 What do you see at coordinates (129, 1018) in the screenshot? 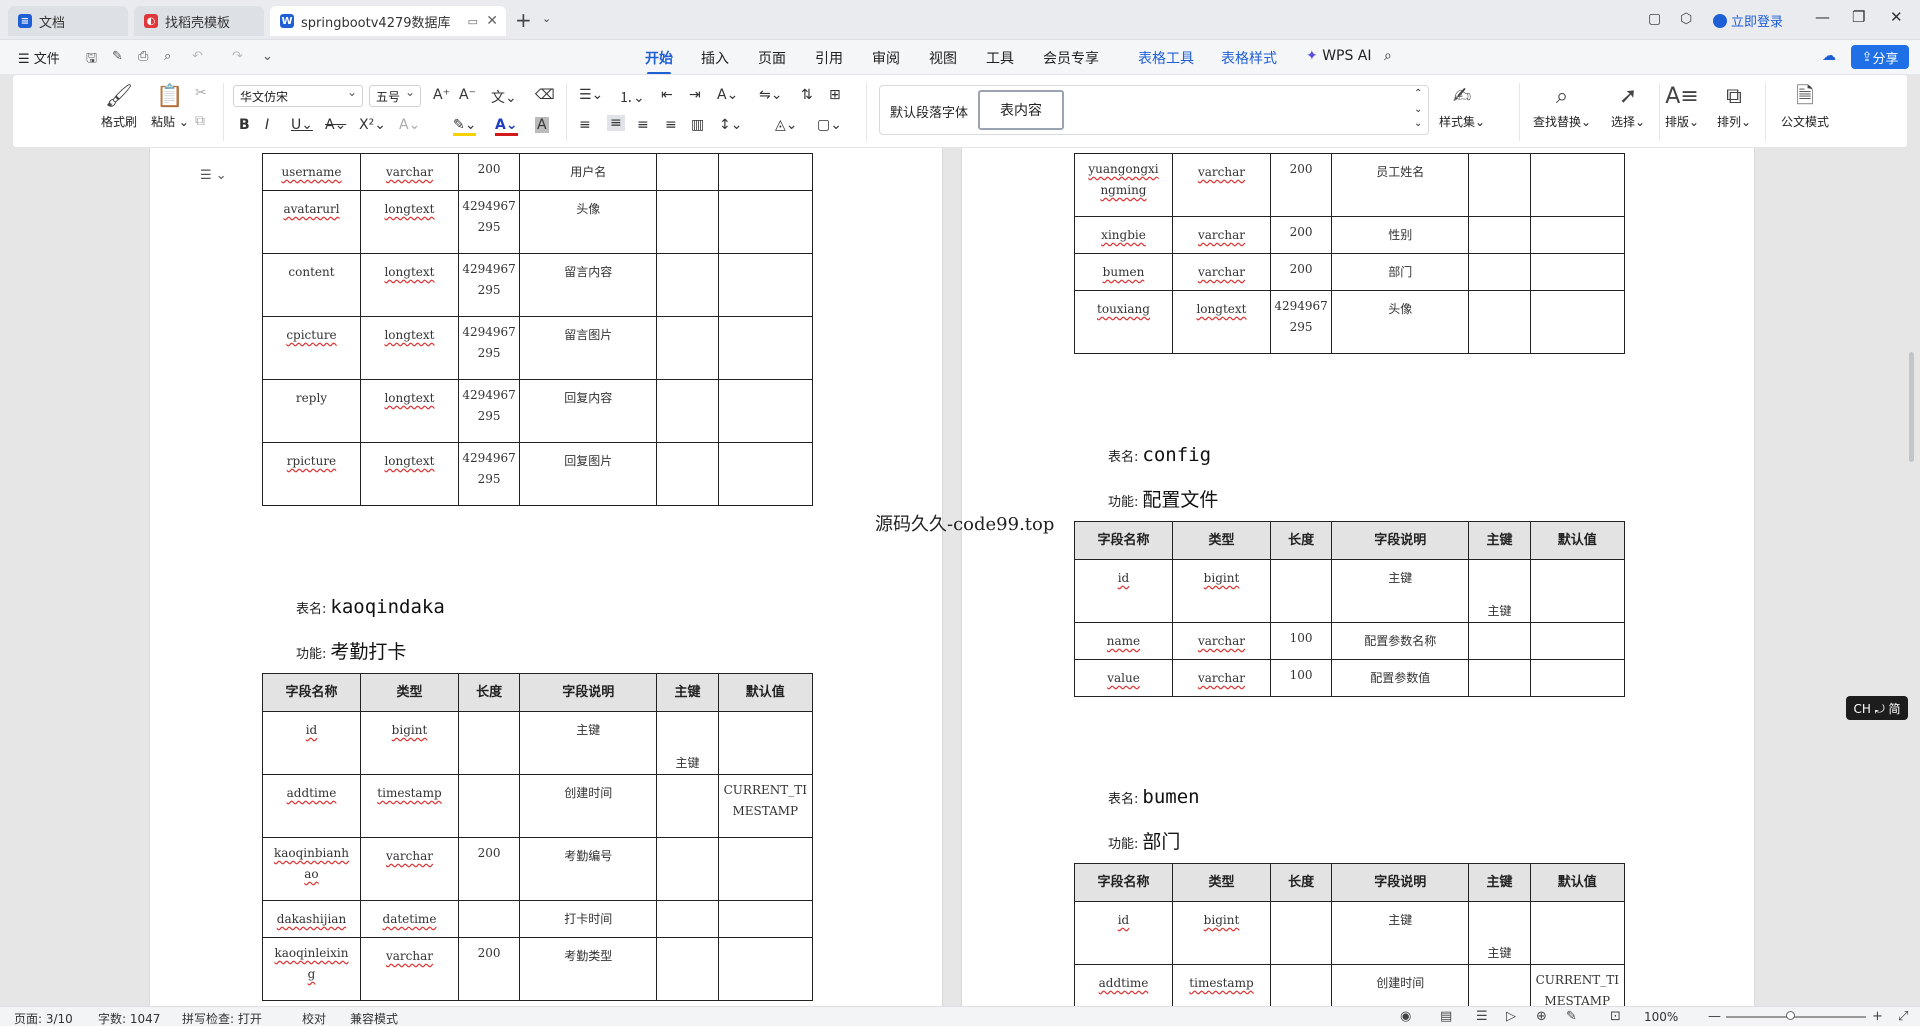
I see `word-count: 字数: 1047` at bounding box center [129, 1018].